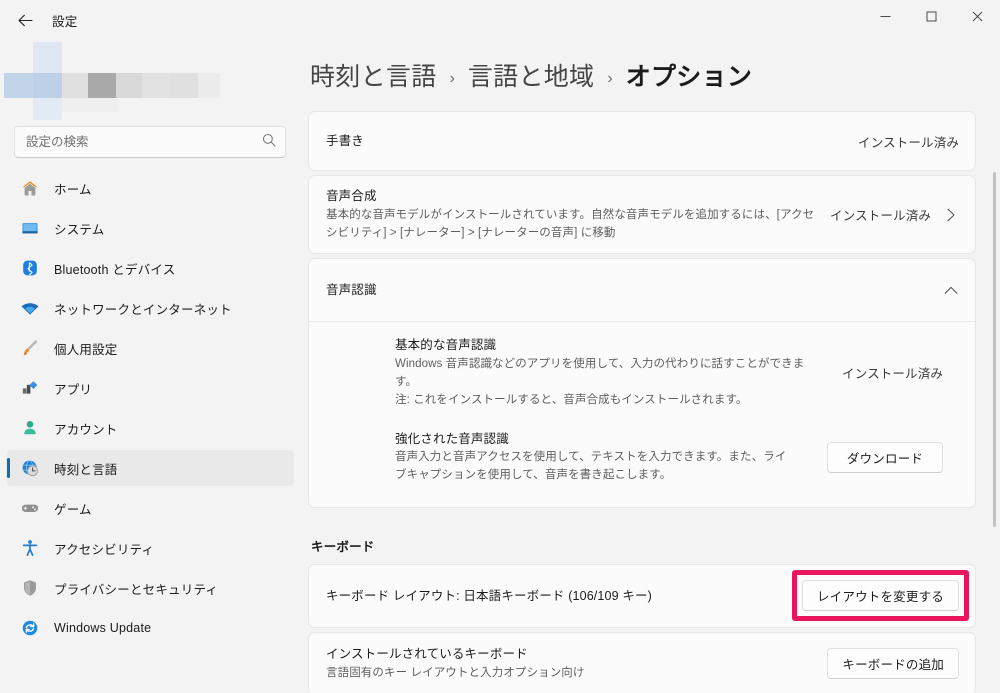 Image resolution: width=1000 pixels, height=693 pixels. I want to click on breadcrumb: 時刻と言語 › 言語と地域 › オプション, so click(642, 75).